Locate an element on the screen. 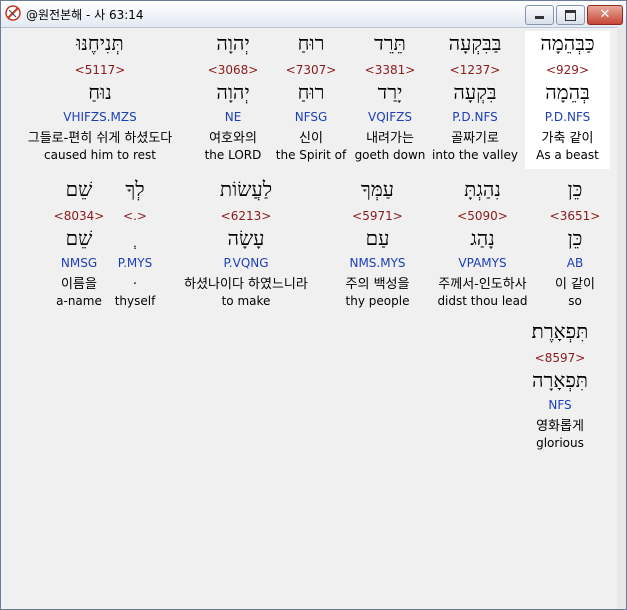  word-cell: עַמְּךָ <5971> עַם NMS.MYS 주의 백성을 thy people is located at coordinates (377, 246).